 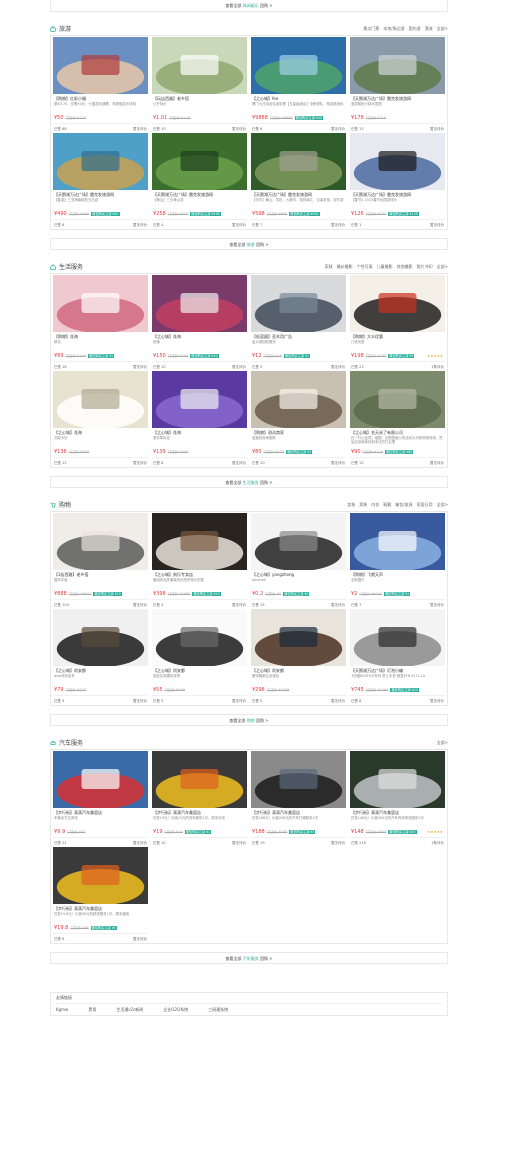 I want to click on section-tab-link: 家政, so click(x=329, y=267).